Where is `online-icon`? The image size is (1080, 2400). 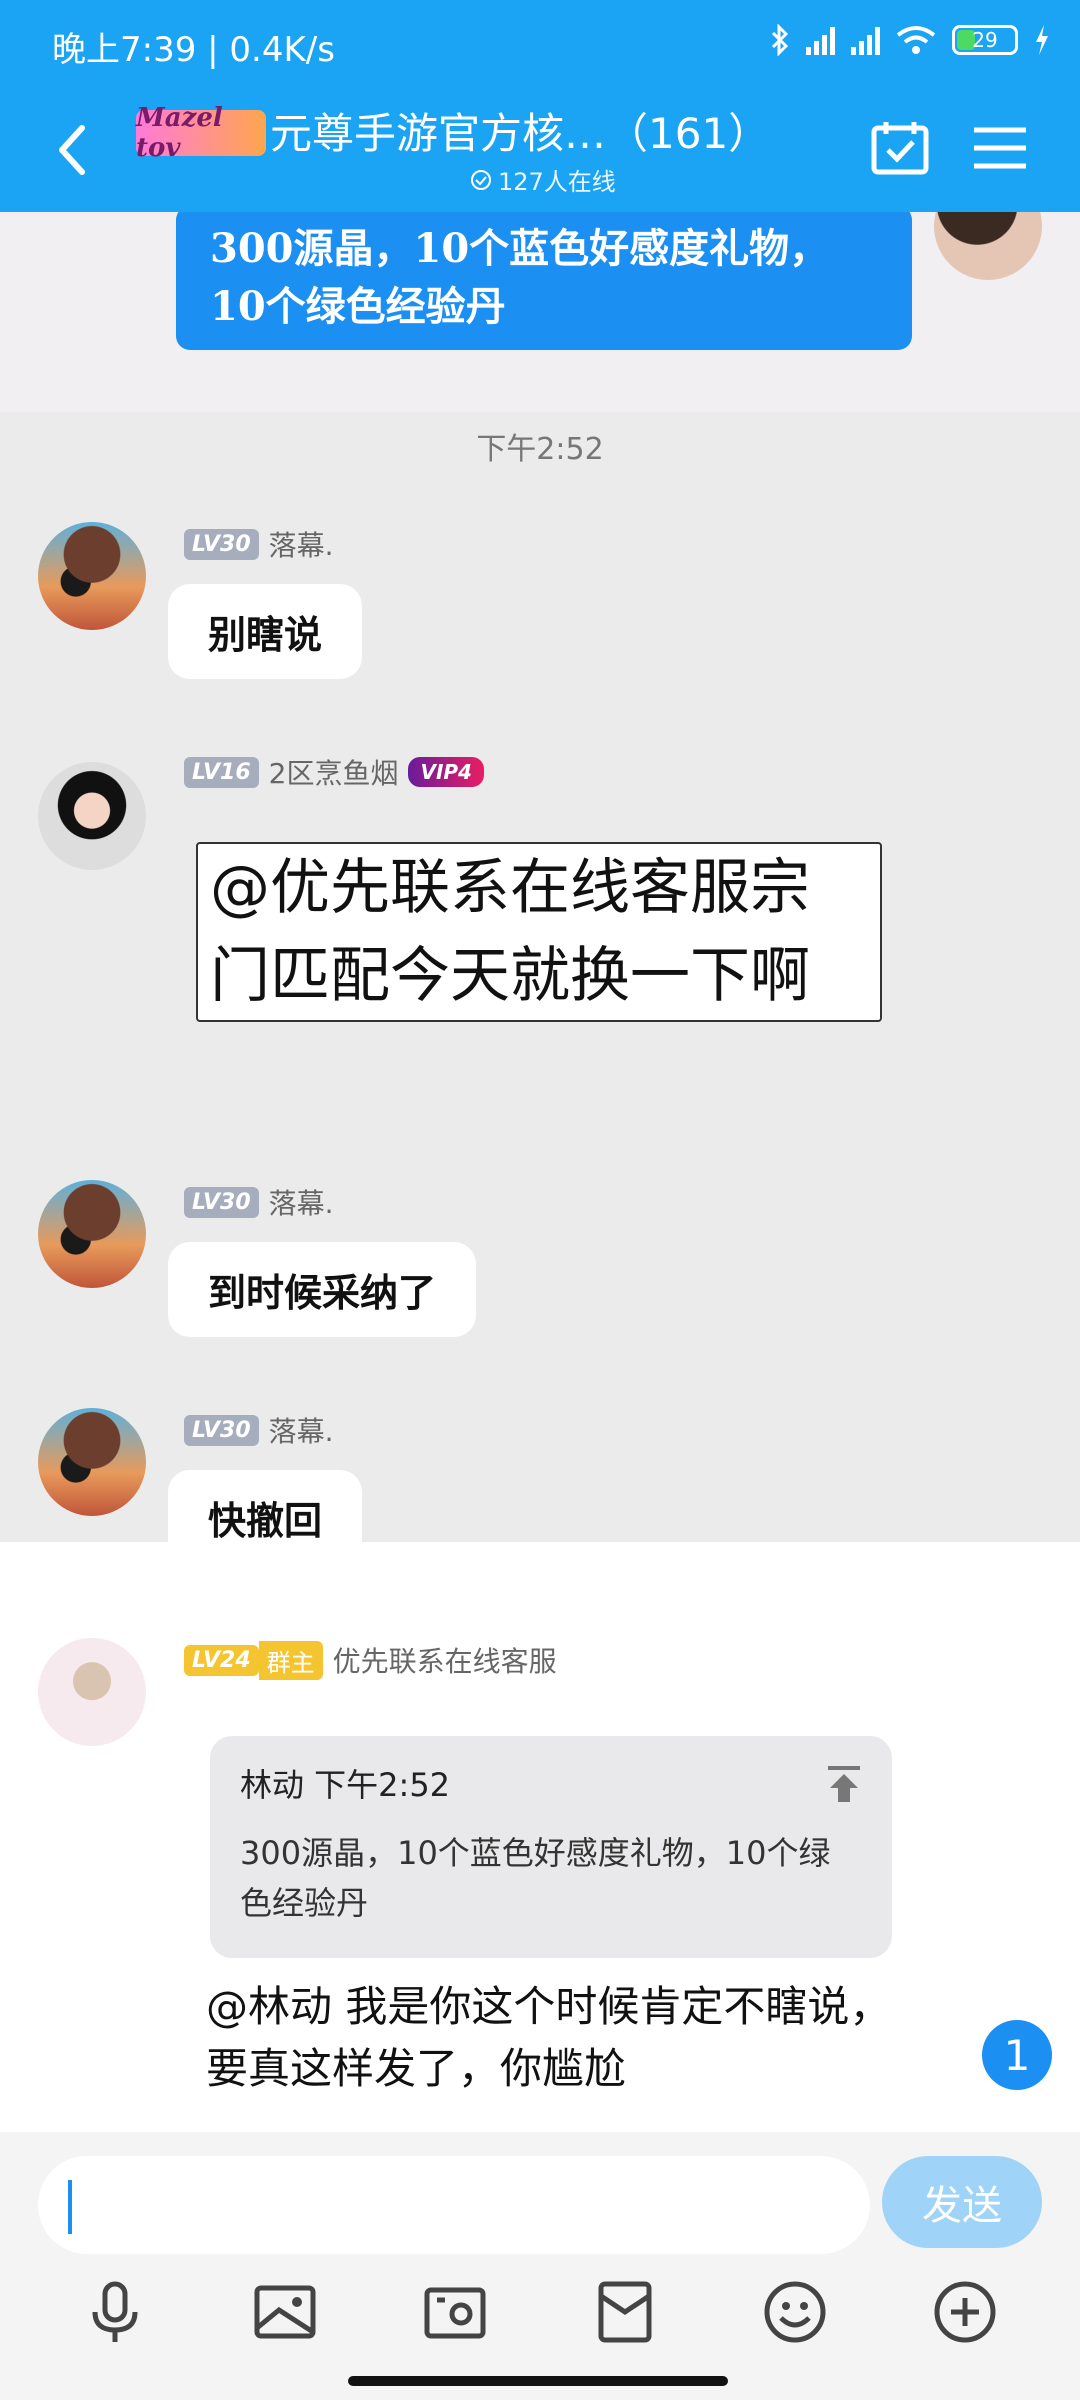 online-icon is located at coordinates (481, 179).